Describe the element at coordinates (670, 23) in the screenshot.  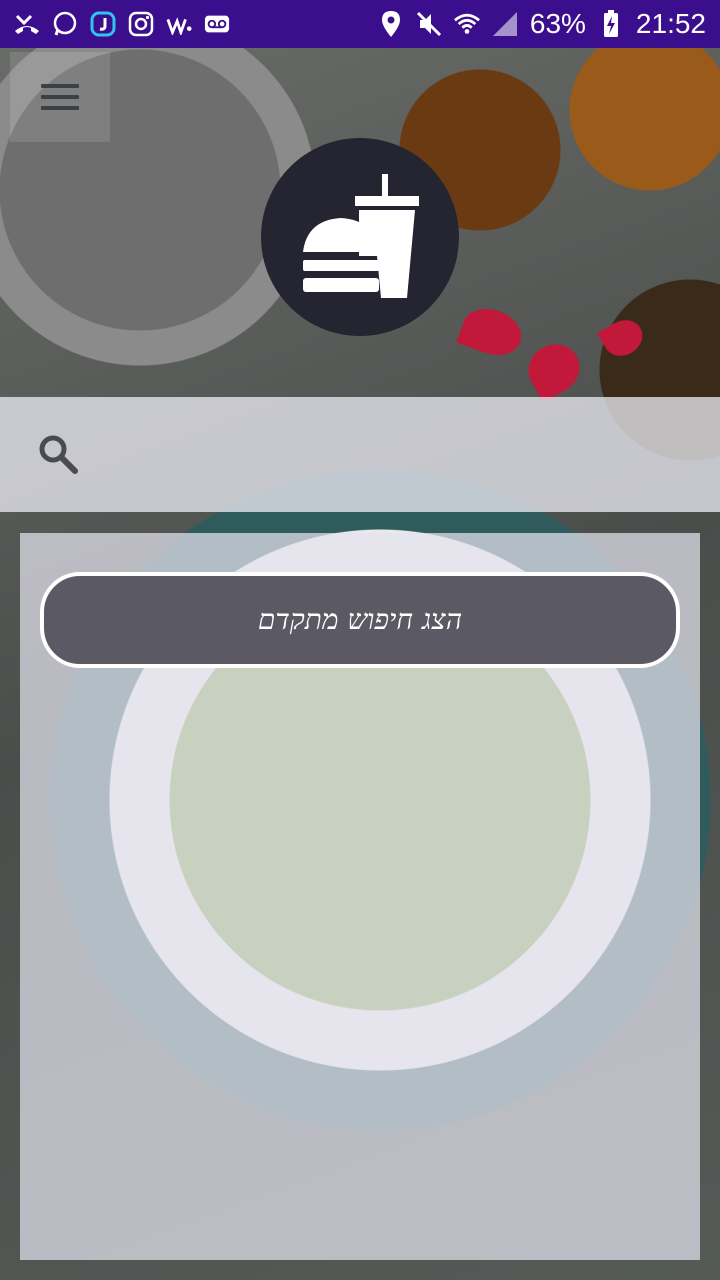
I see `status-time: 21:52` at that location.